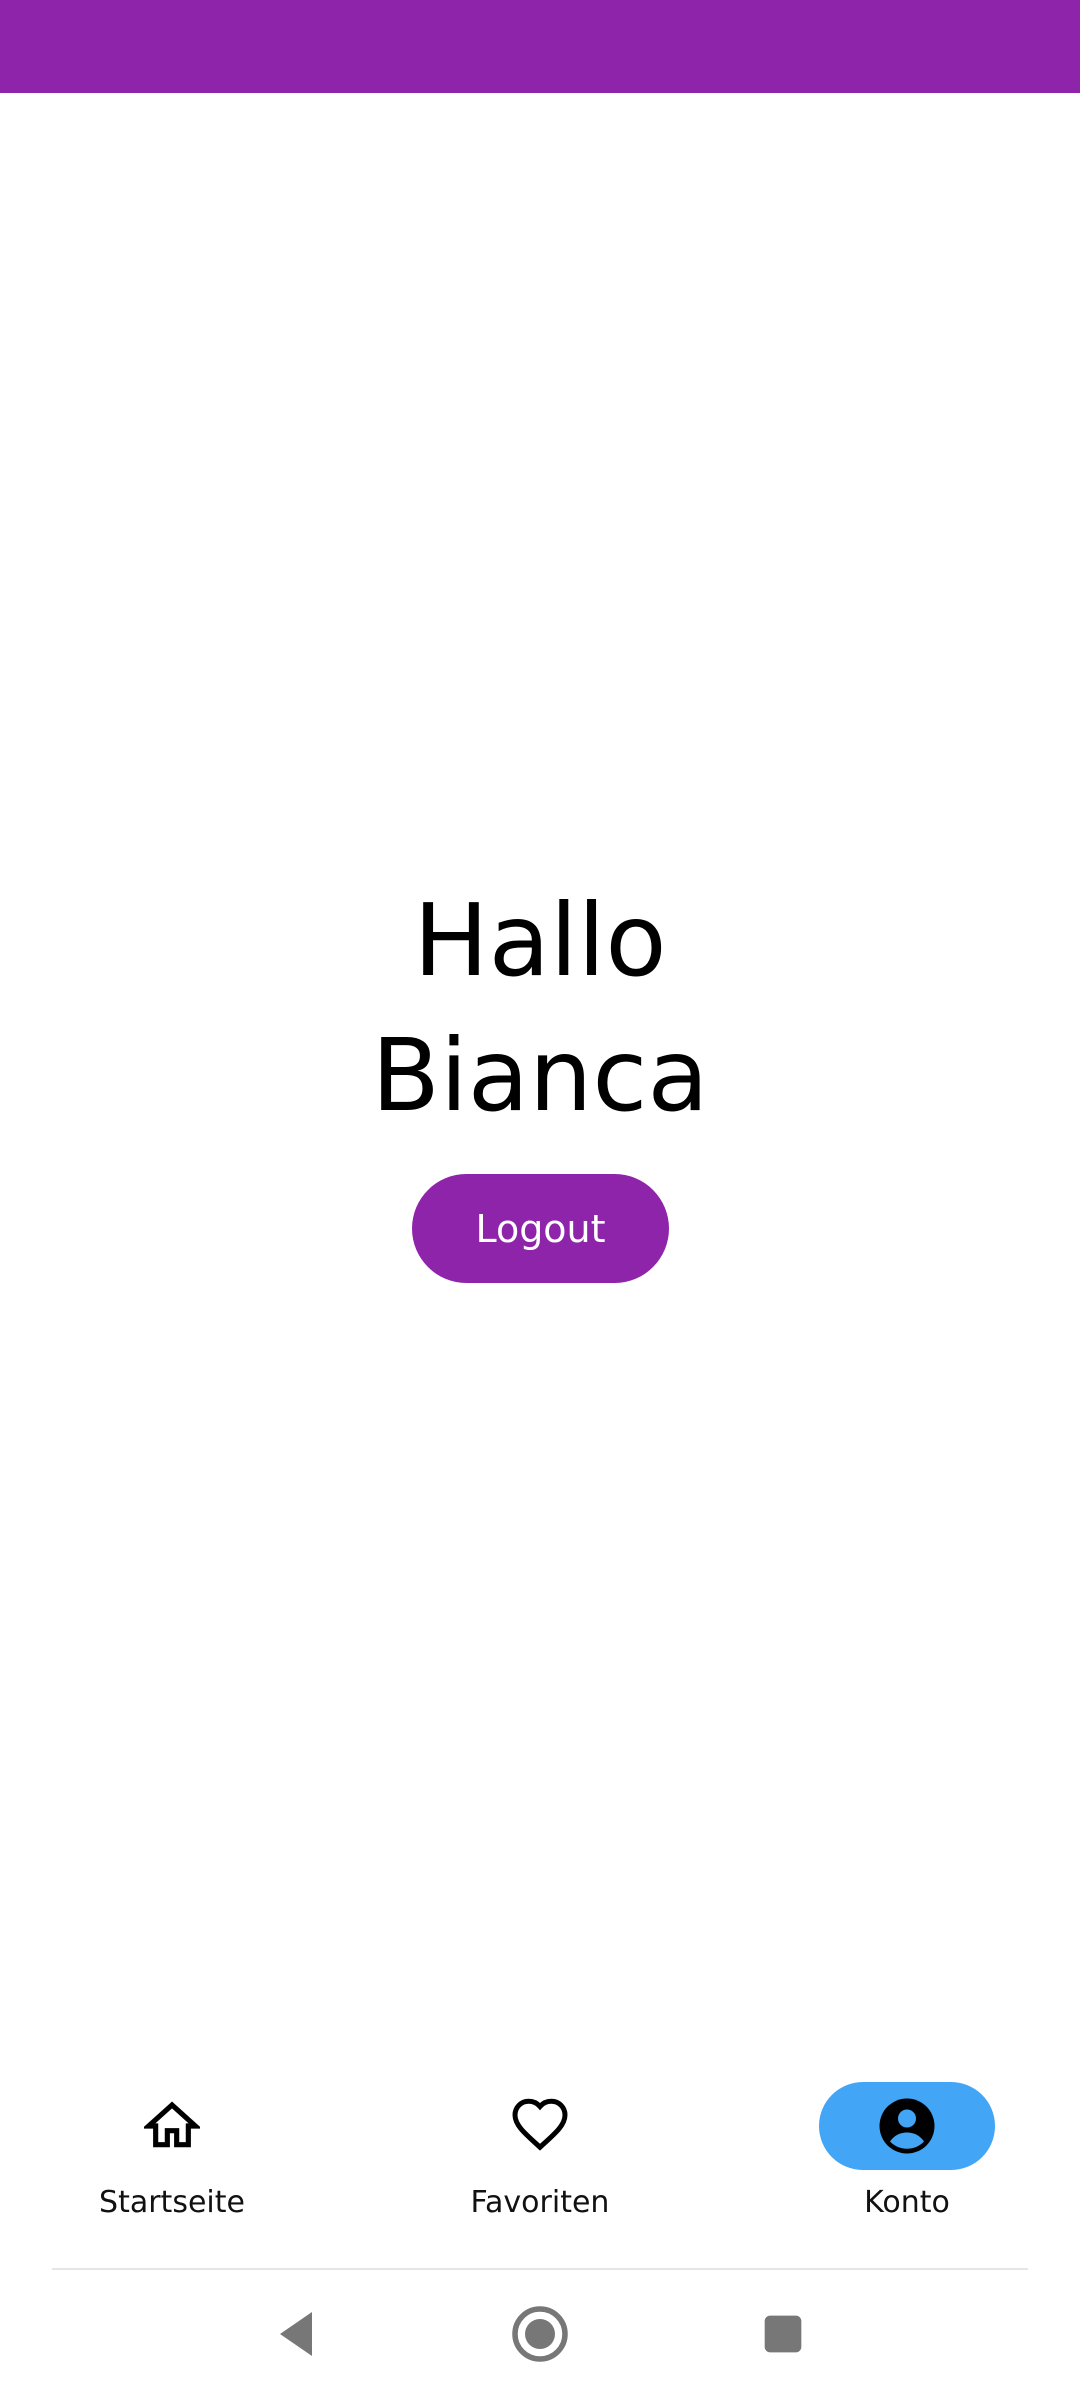  I want to click on account-circle-icon, so click(907, 2126).